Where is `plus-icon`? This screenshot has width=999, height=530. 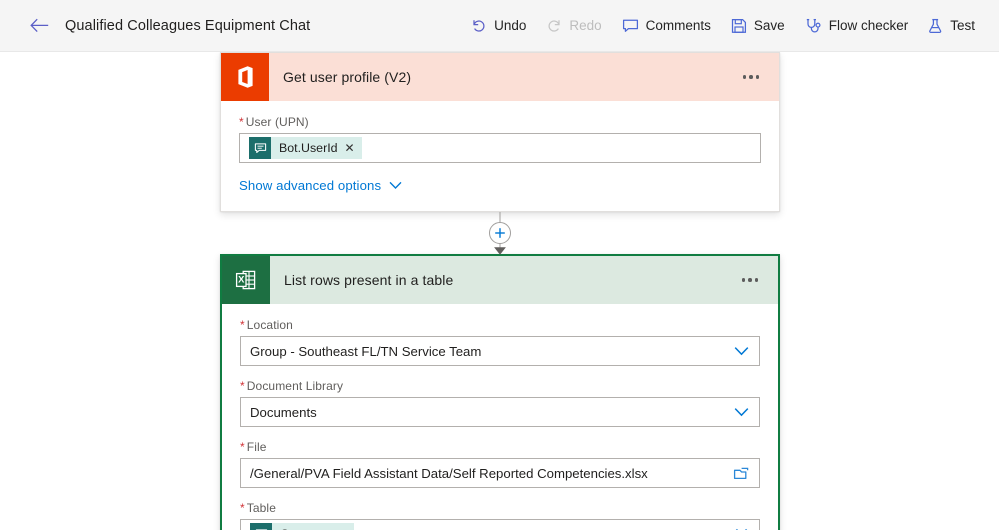 plus-icon is located at coordinates (500, 233).